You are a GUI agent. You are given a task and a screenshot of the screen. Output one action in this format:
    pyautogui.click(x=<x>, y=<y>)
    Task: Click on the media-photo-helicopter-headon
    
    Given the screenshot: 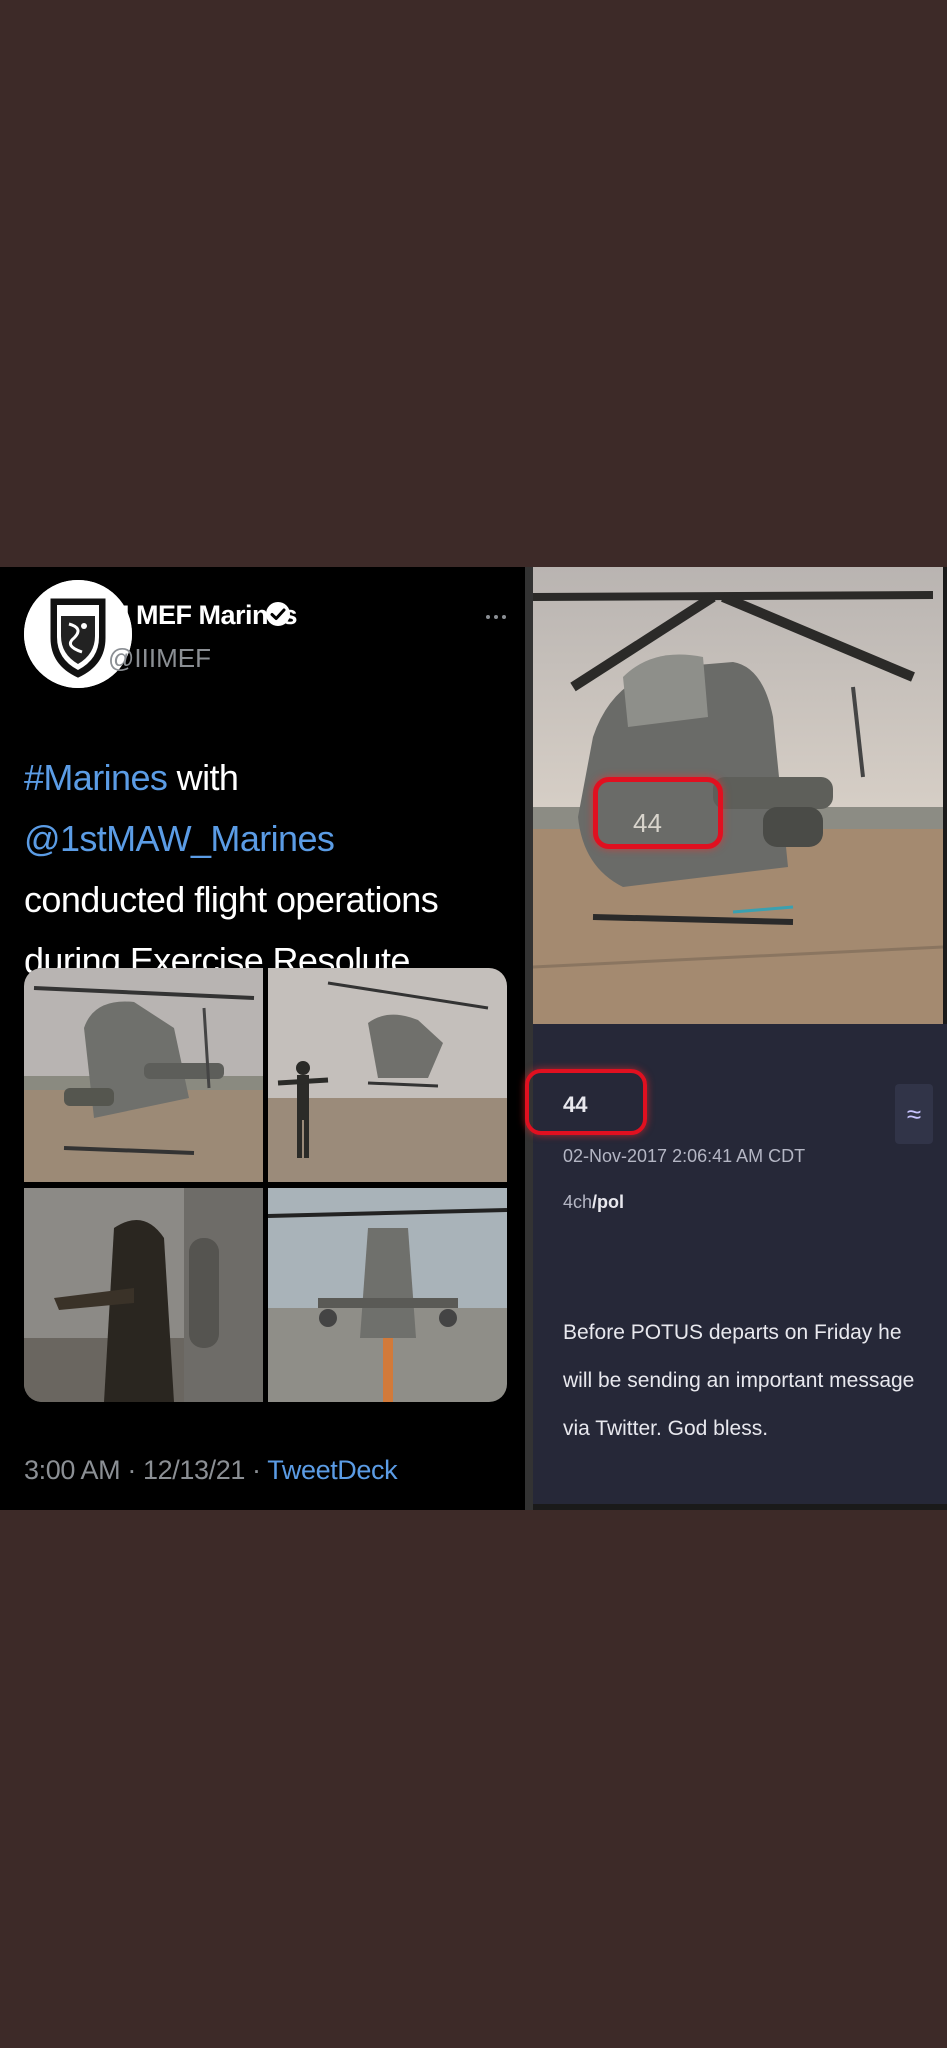 What is the action you would take?
    pyautogui.click(x=387, y=1295)
    